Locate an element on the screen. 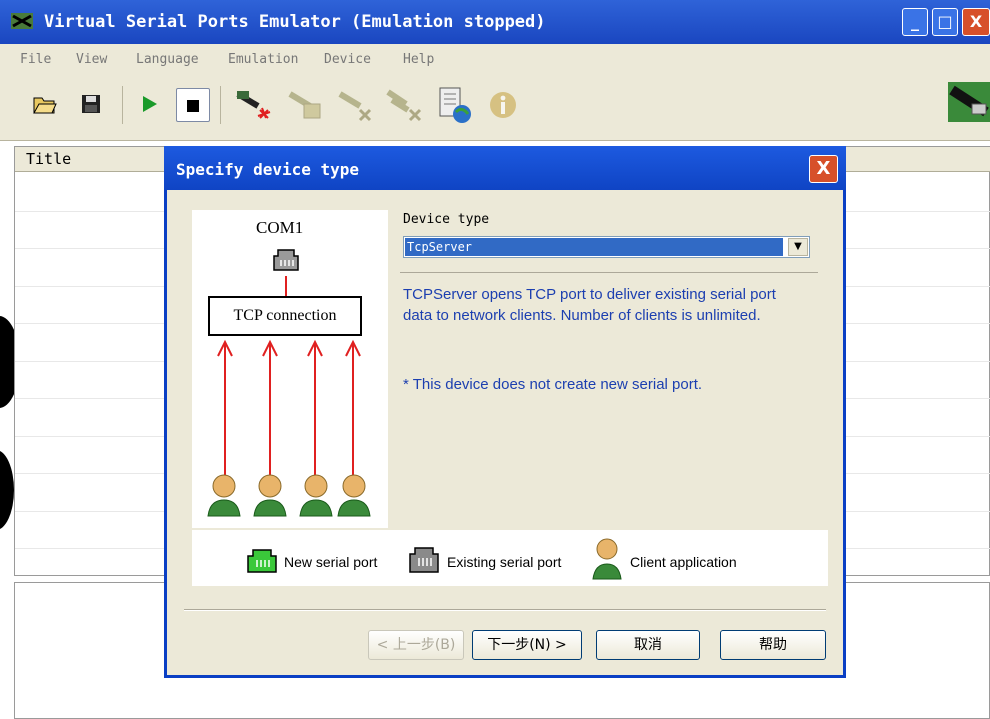 The height and width of the screenshot is (719, 990). menu-language: Language is located at coordinates (167, 59).